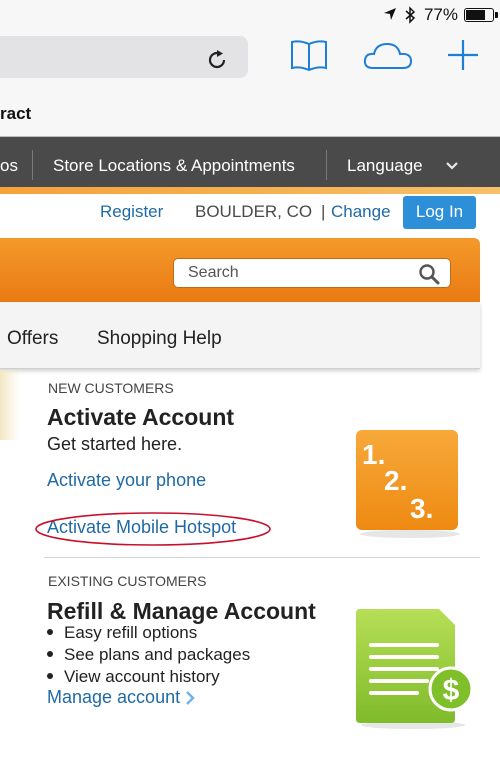  Describe the element at coordinates (127, 581) in the screenshot. I see `existing-customers-label: EXISTING CUSTOMERS` at that location.